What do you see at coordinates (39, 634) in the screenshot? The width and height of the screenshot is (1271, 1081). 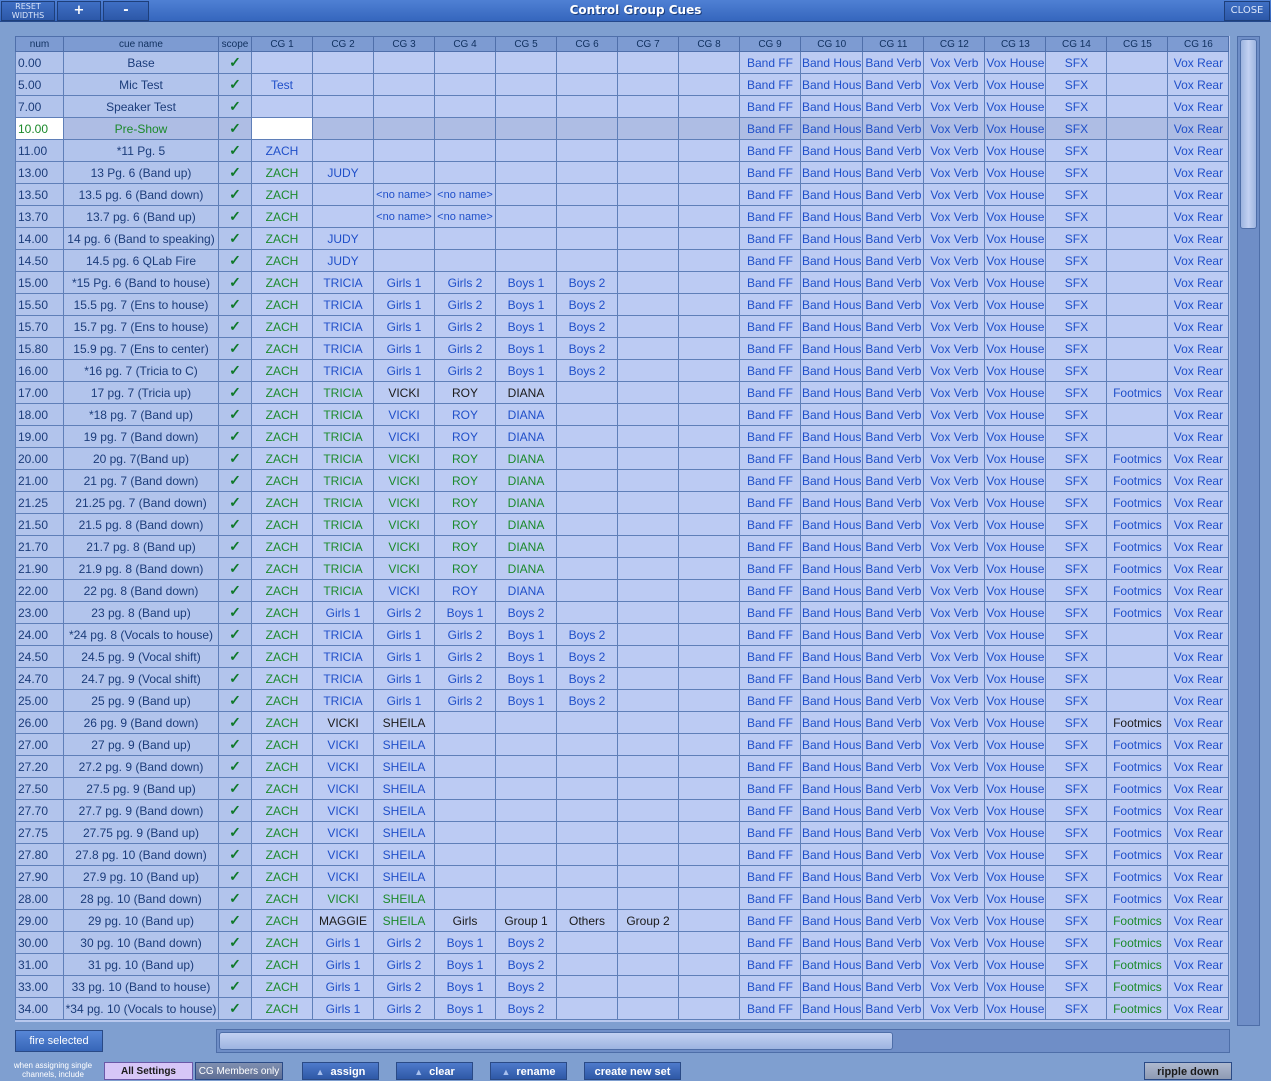 I see `cue-number: 24.00` at bounding box center [39, 634].